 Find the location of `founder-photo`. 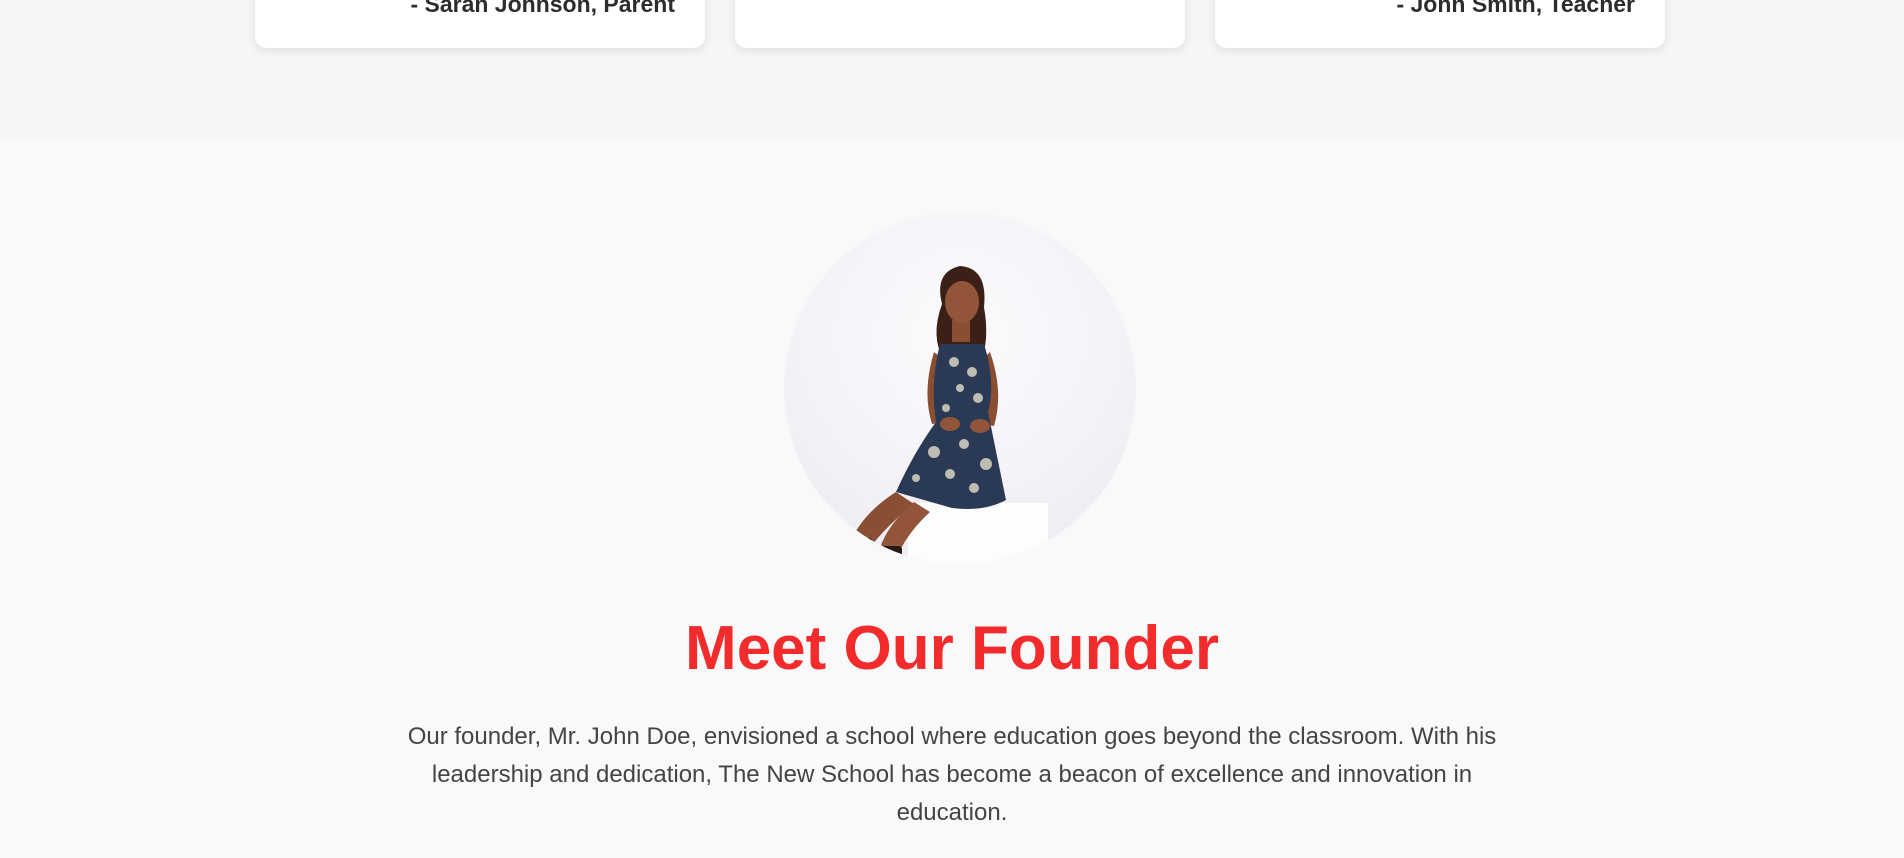

founder-photo is located at coordinates (960, 388).